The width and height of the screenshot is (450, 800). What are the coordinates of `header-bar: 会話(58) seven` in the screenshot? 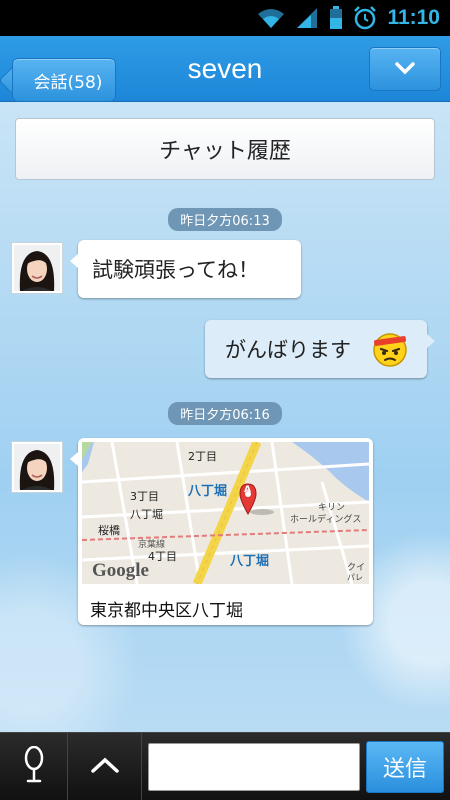 It's located at (225, 69).